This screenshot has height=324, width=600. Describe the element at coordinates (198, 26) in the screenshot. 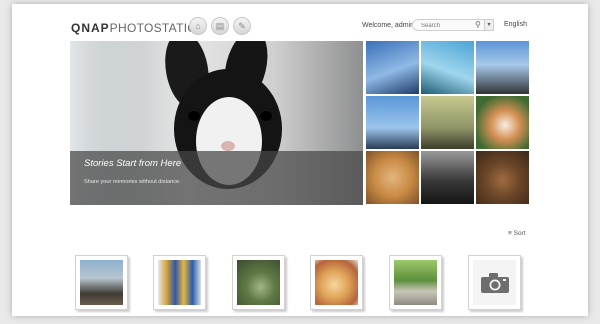

I see `home-icon: ⌂` at that location.